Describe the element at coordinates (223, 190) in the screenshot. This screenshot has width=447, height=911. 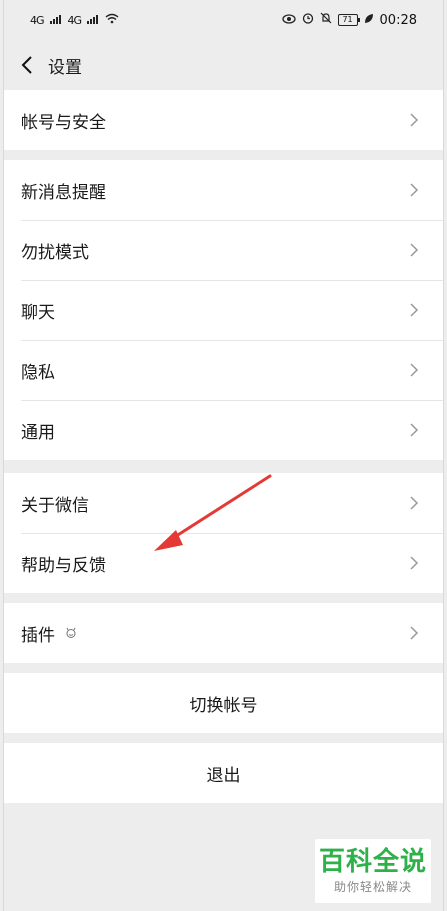
I see `settings-item-notifications: 新消息提醒` at that location.